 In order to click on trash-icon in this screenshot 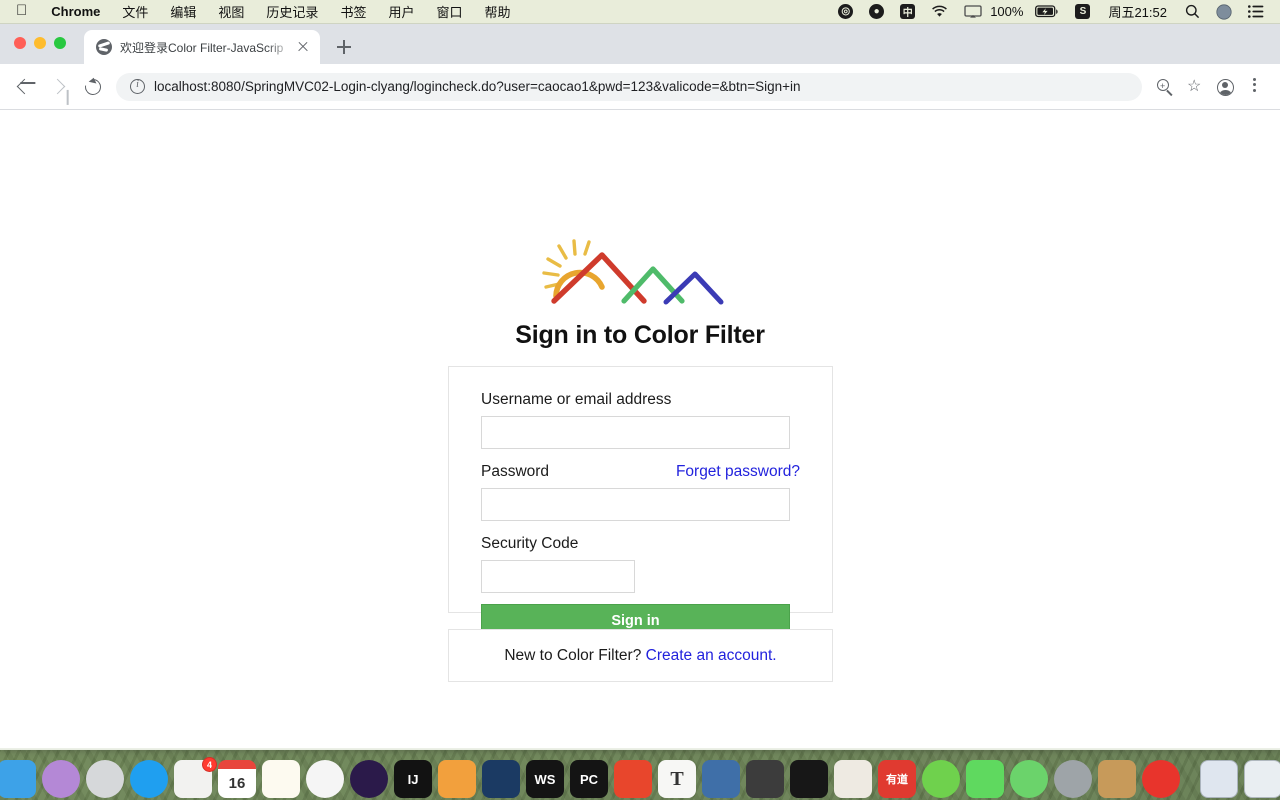, I will do `click(1262, 779)`.